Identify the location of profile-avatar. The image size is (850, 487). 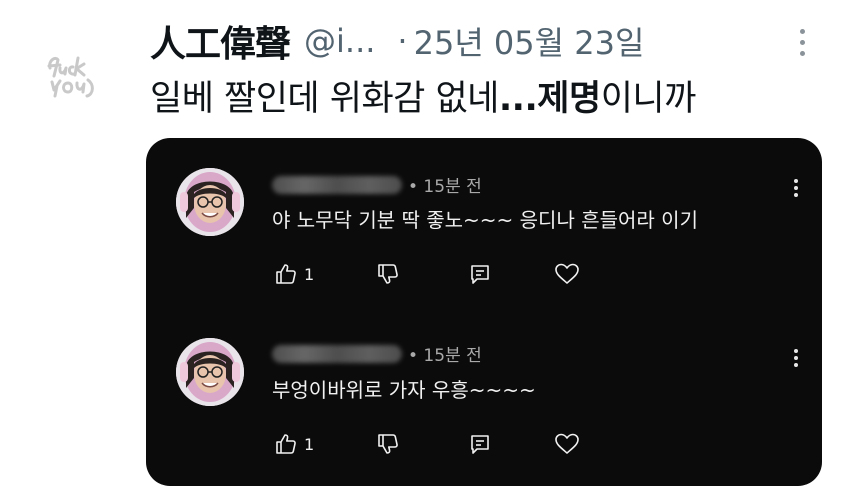
(71, 75).